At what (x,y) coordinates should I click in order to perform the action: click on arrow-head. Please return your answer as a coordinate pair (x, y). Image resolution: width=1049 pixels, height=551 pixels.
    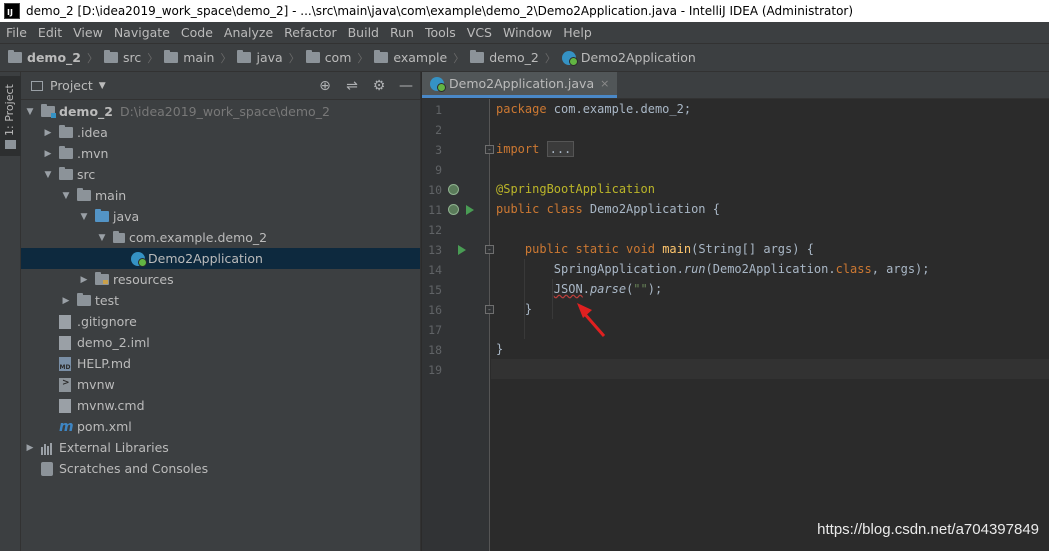
    Looking at the image, I should click on (584, 310).